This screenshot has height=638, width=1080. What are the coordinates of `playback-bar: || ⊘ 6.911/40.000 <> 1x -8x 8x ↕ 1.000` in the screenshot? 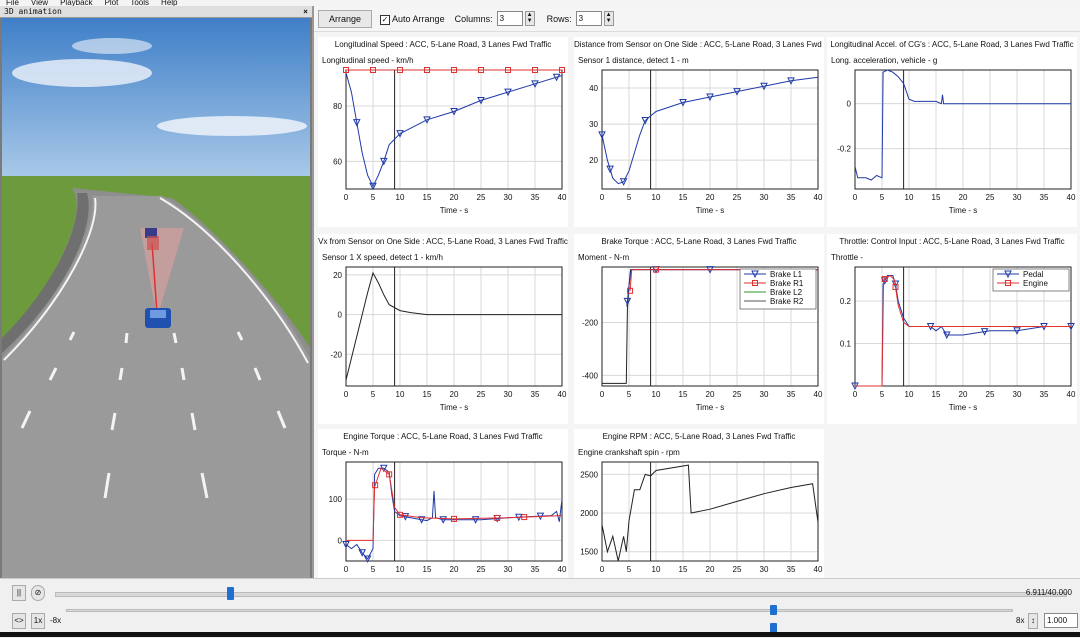 It's located at (540, 608).